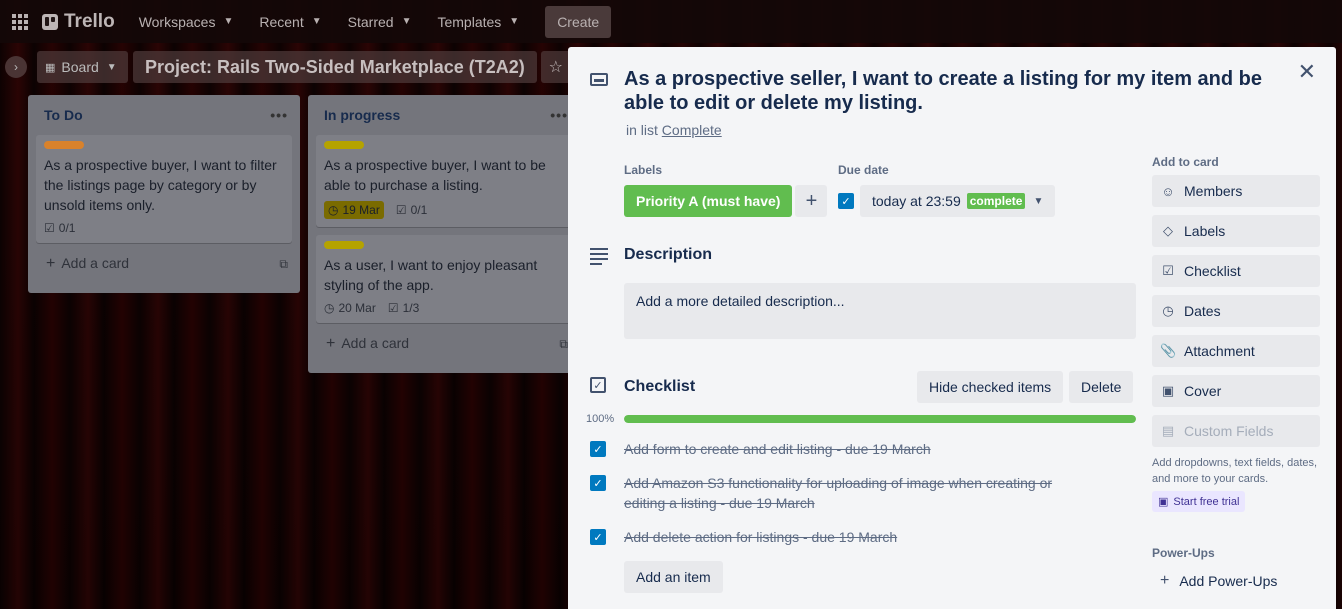 The image size is (1342, 609). What do you see at coordinates (1202, 311) in the screenshot?
I see `dates-label: Dates` at bounding box center [1202, 311].